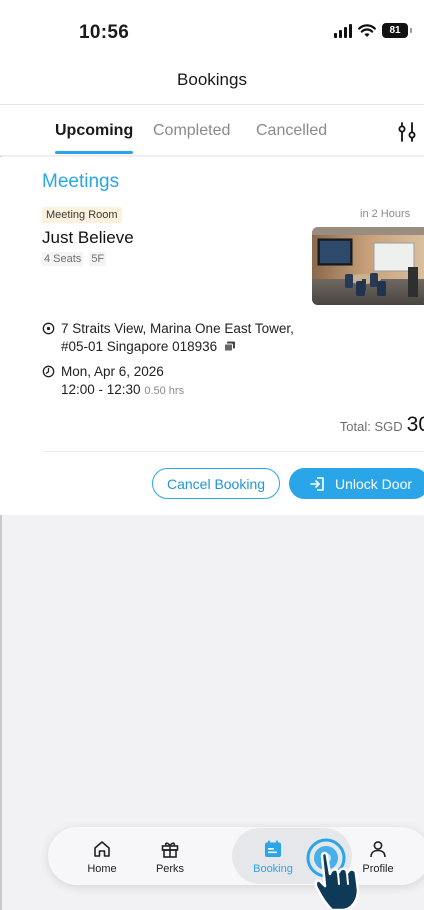 The image size is (424, 910). Describe the element at coordinates (170, 849) in the screenshot. I see `gift-icon` at that location.